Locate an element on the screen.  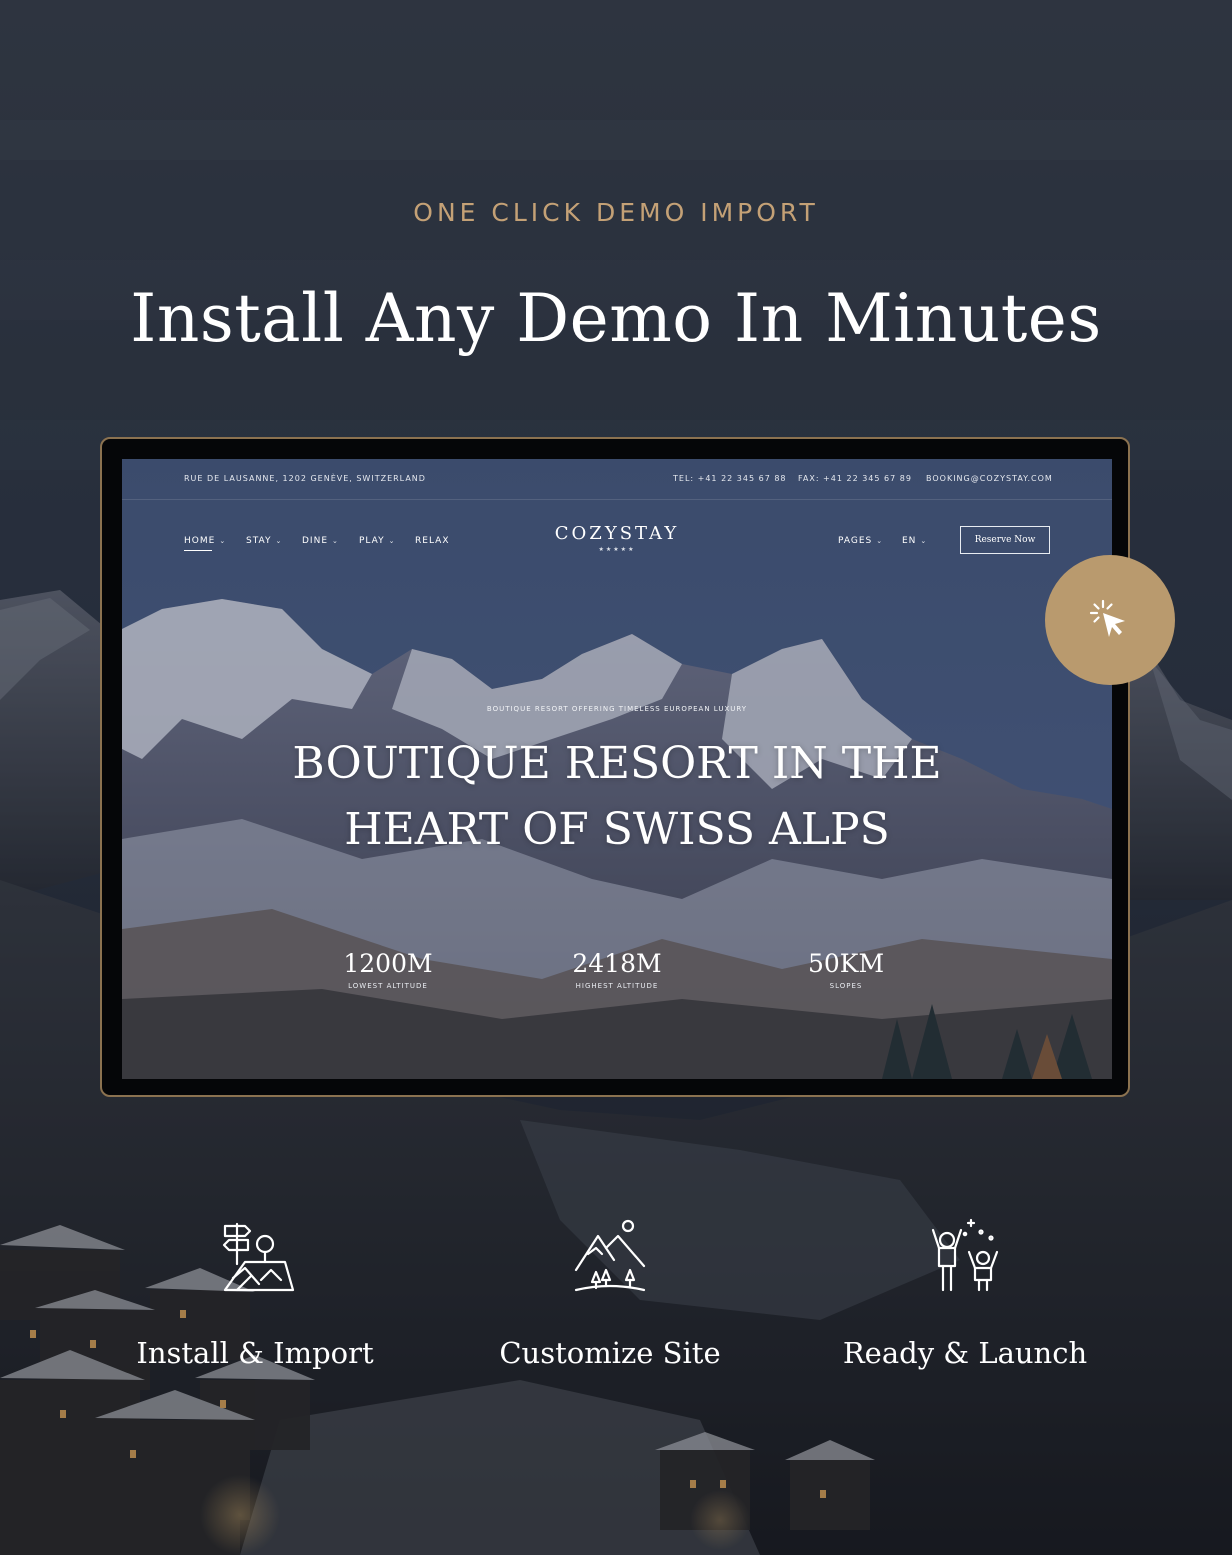
nav-relax-label: RELAX is located at coordinates (432, 541).